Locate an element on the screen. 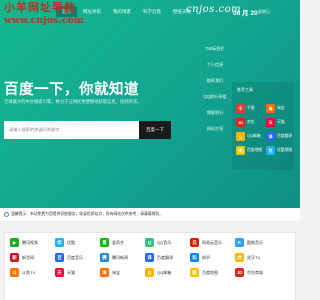 The image size is (320, 300). baidu-translate-icon: 译 is located at coordinates (270, 136).